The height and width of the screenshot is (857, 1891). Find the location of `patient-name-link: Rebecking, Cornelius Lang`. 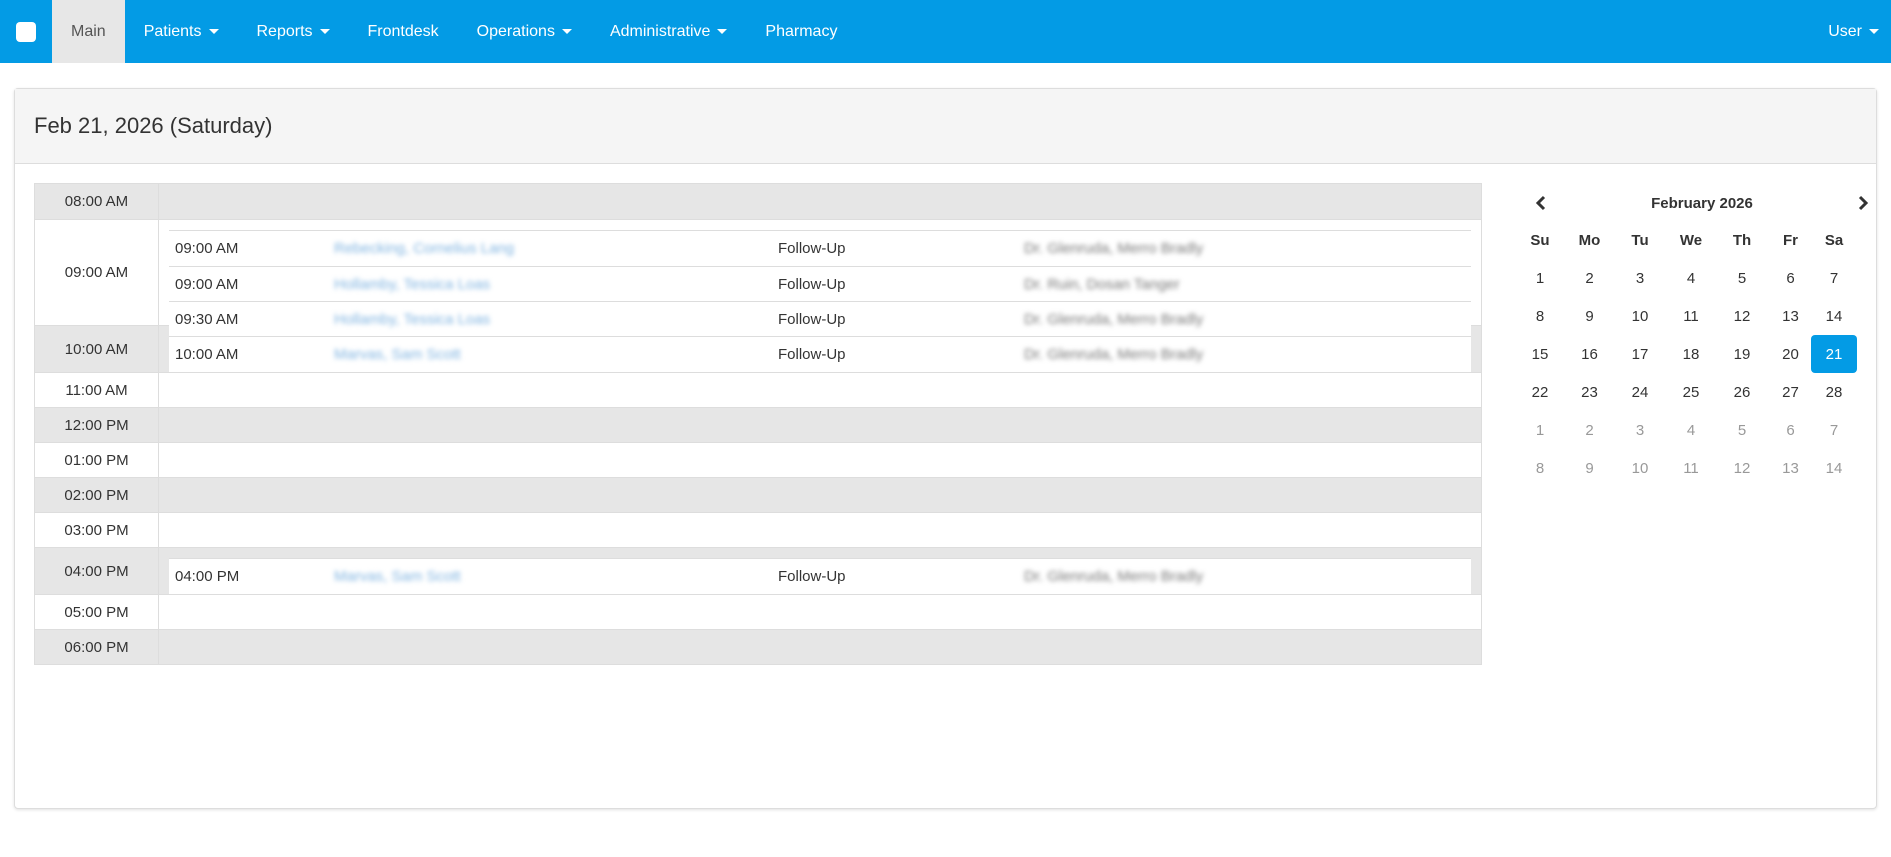

patient-name-link: Rebecking, Cornelius Lang is located at coordinates (556, 248).